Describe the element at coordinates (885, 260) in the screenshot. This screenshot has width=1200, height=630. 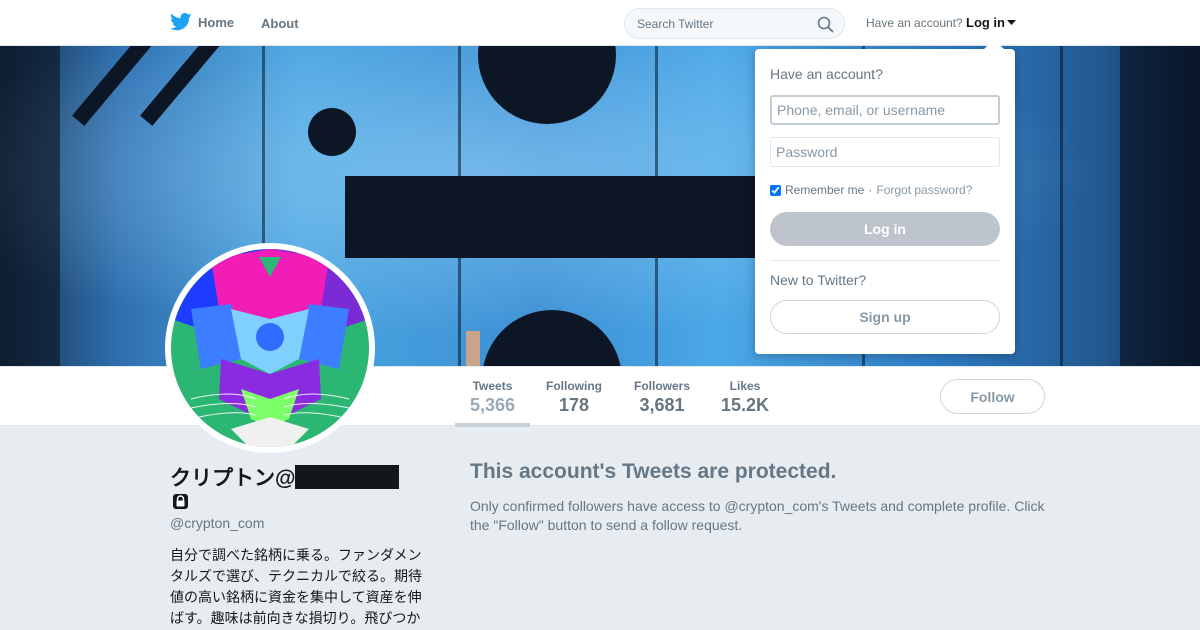
I see `divider` at that location.